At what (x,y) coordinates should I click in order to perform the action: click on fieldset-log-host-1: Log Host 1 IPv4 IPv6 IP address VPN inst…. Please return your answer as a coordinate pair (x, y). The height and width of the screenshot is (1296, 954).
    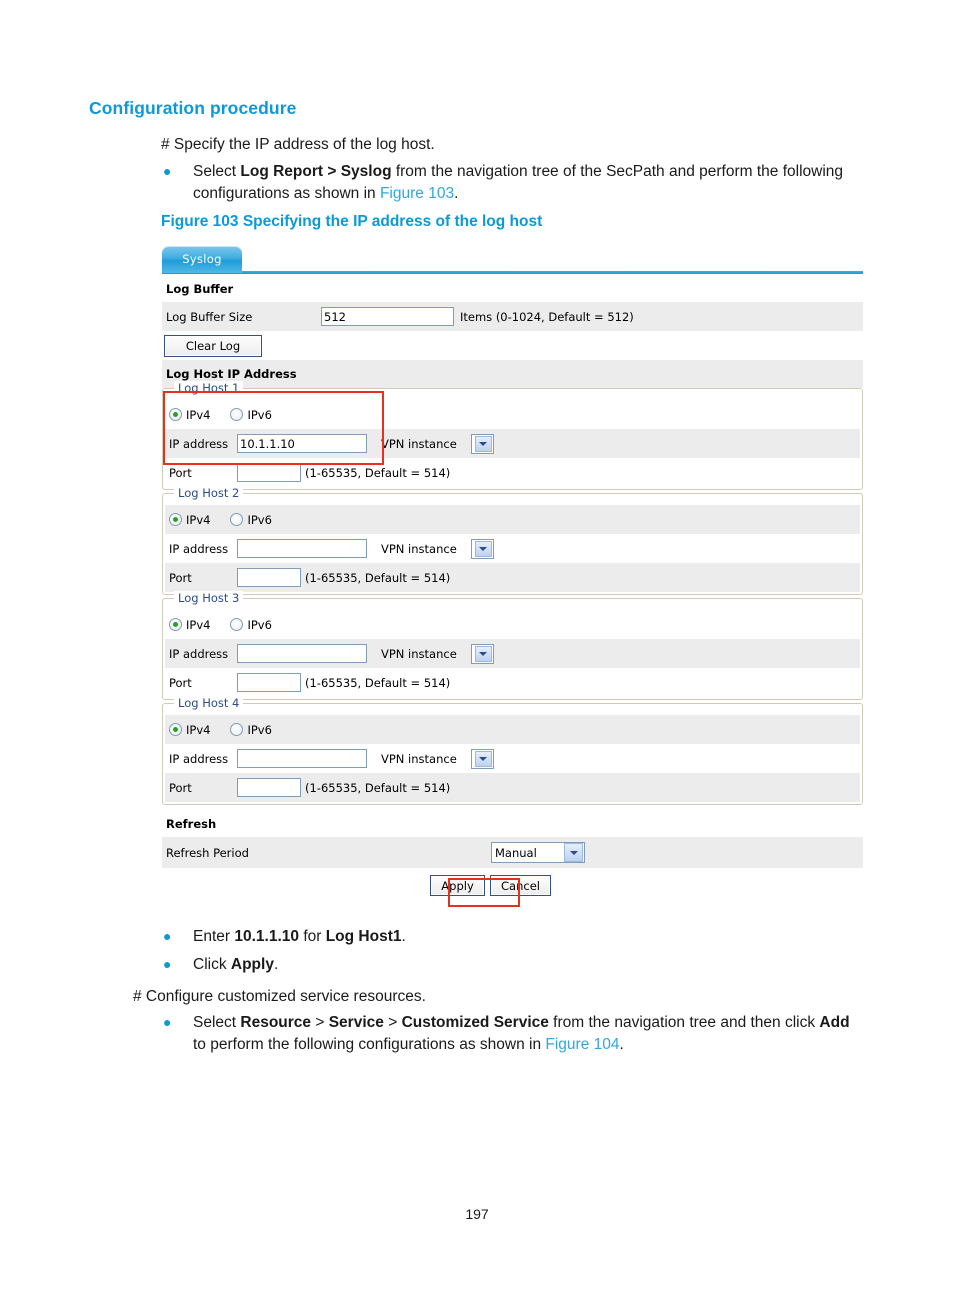
    Looking at the image, I should click on (512, 435).